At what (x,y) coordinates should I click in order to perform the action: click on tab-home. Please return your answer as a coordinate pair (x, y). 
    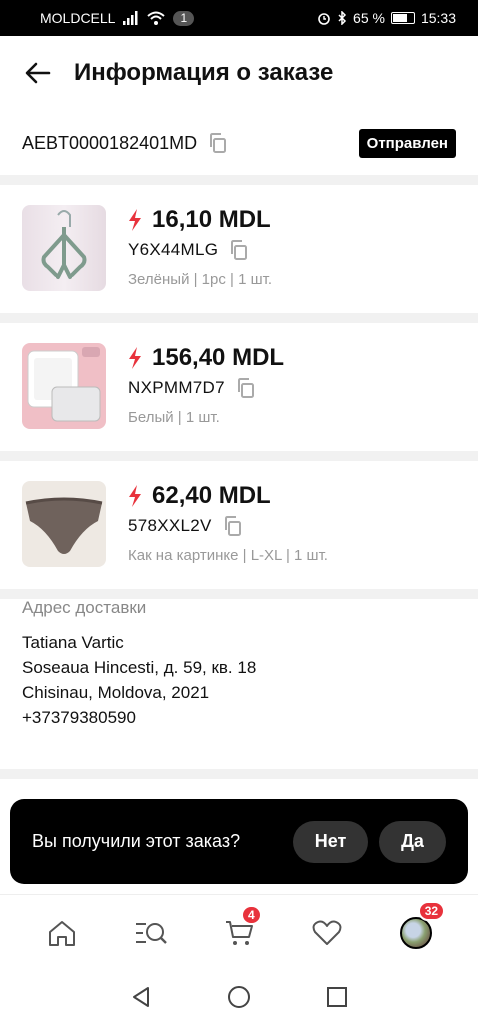
    Looking at the image, I should click on (62, 933).